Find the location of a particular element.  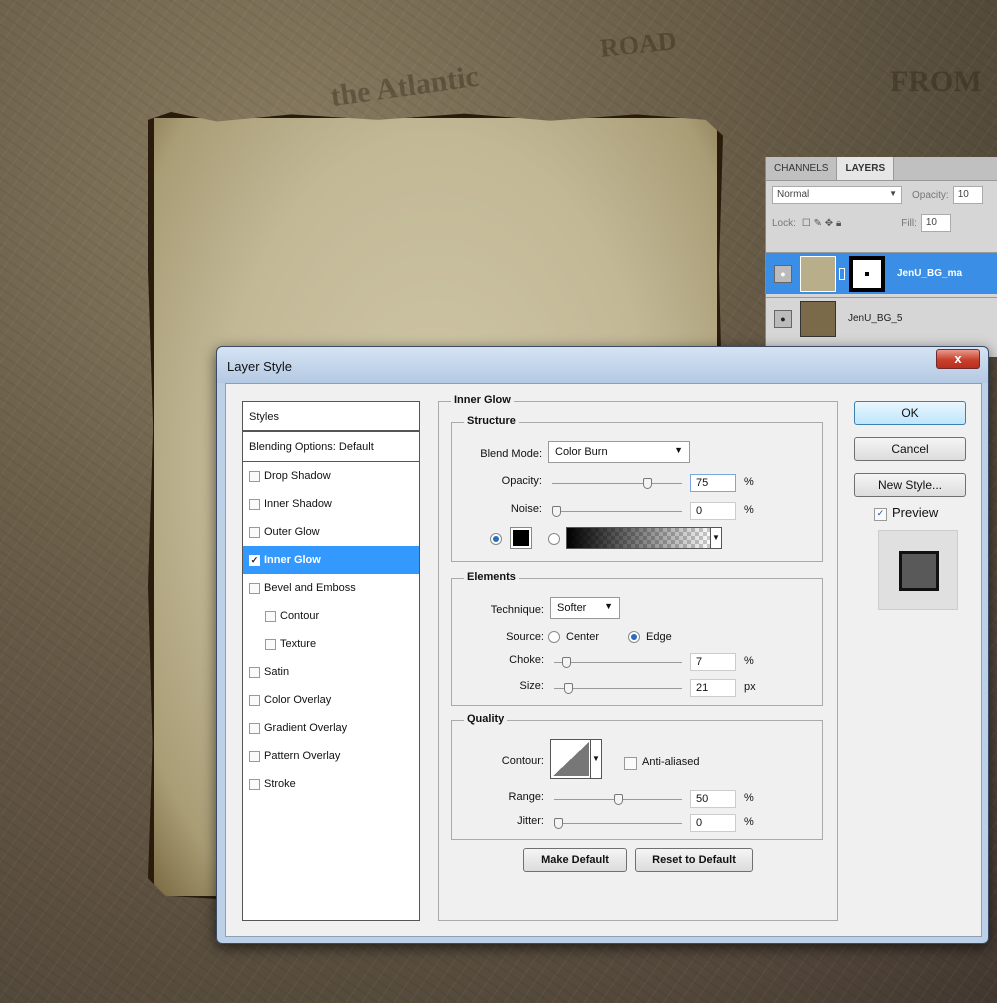

choke-slider-knob is located at coordinates (566, 662).